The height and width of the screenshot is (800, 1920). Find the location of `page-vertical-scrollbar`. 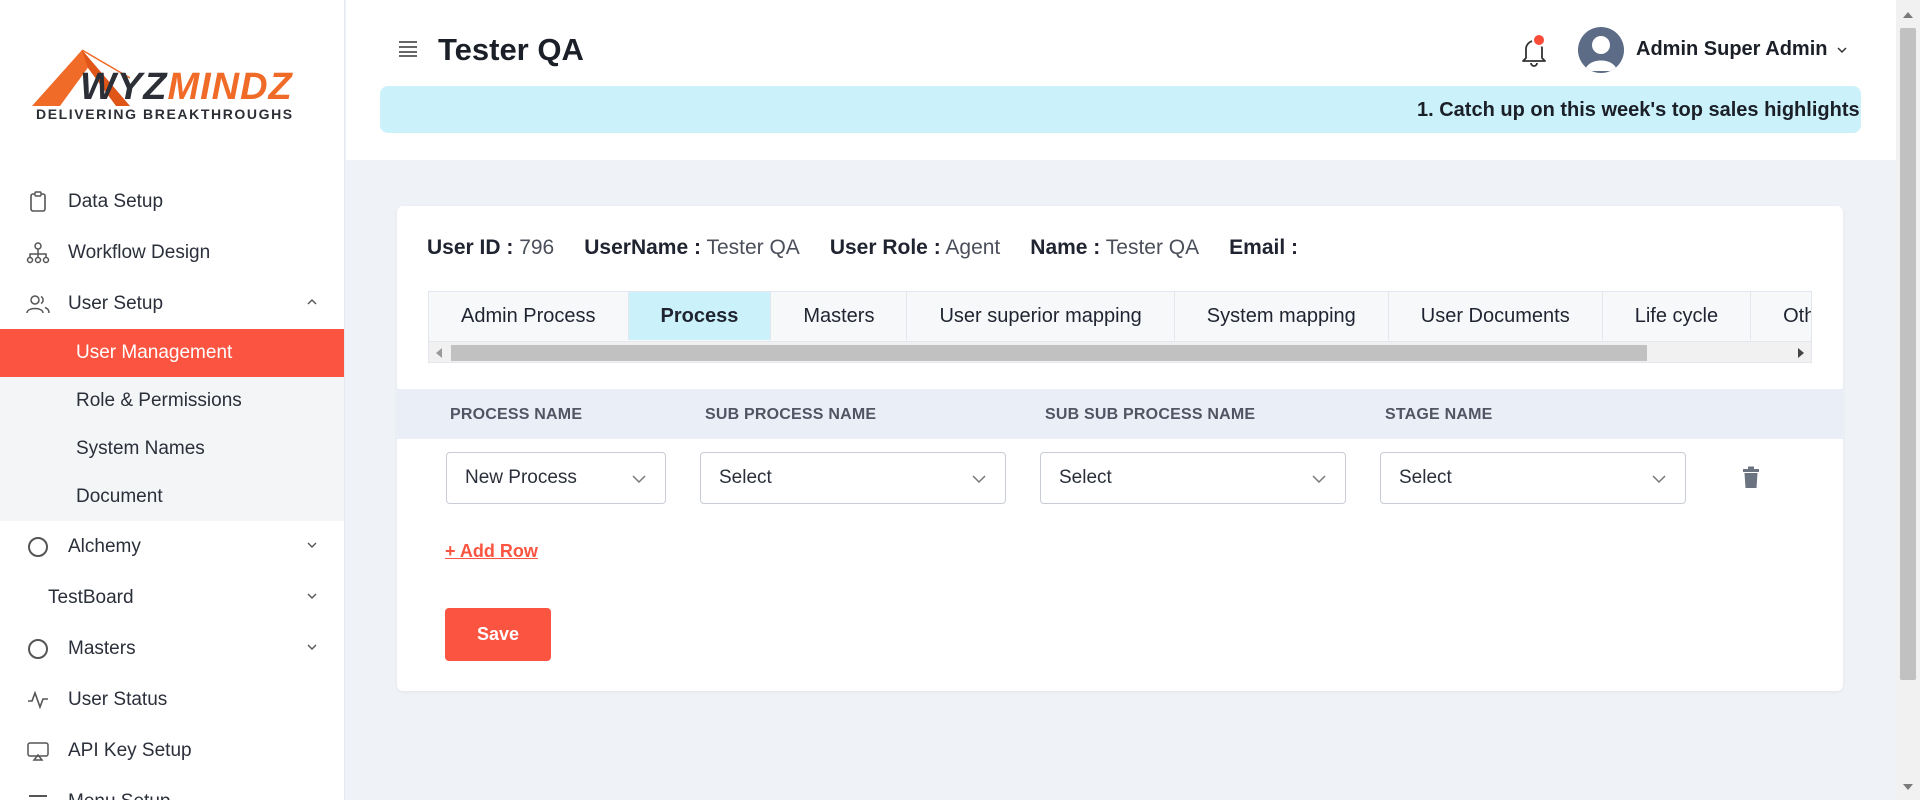

page-vertical-scrollbar is located at coordinates (1908, 400).